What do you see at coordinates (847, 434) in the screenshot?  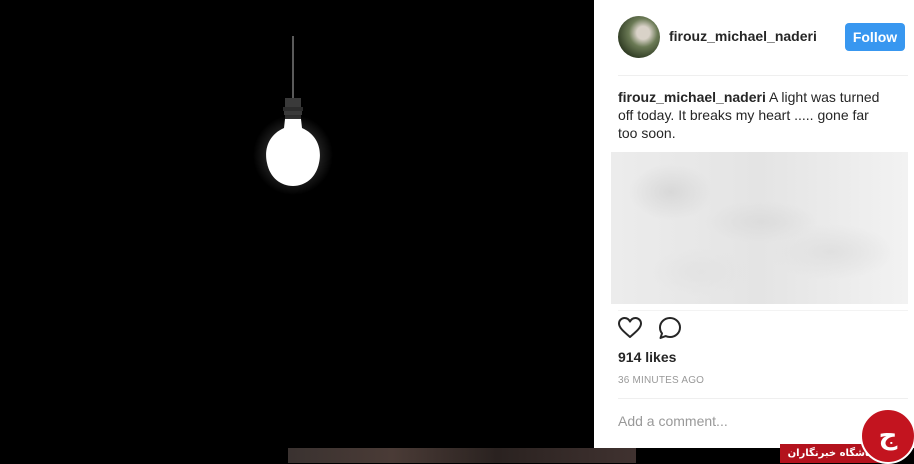 I see `news-agency-watermark: باشگاه خبرنگاران ج` at bounding box center [847, 434].